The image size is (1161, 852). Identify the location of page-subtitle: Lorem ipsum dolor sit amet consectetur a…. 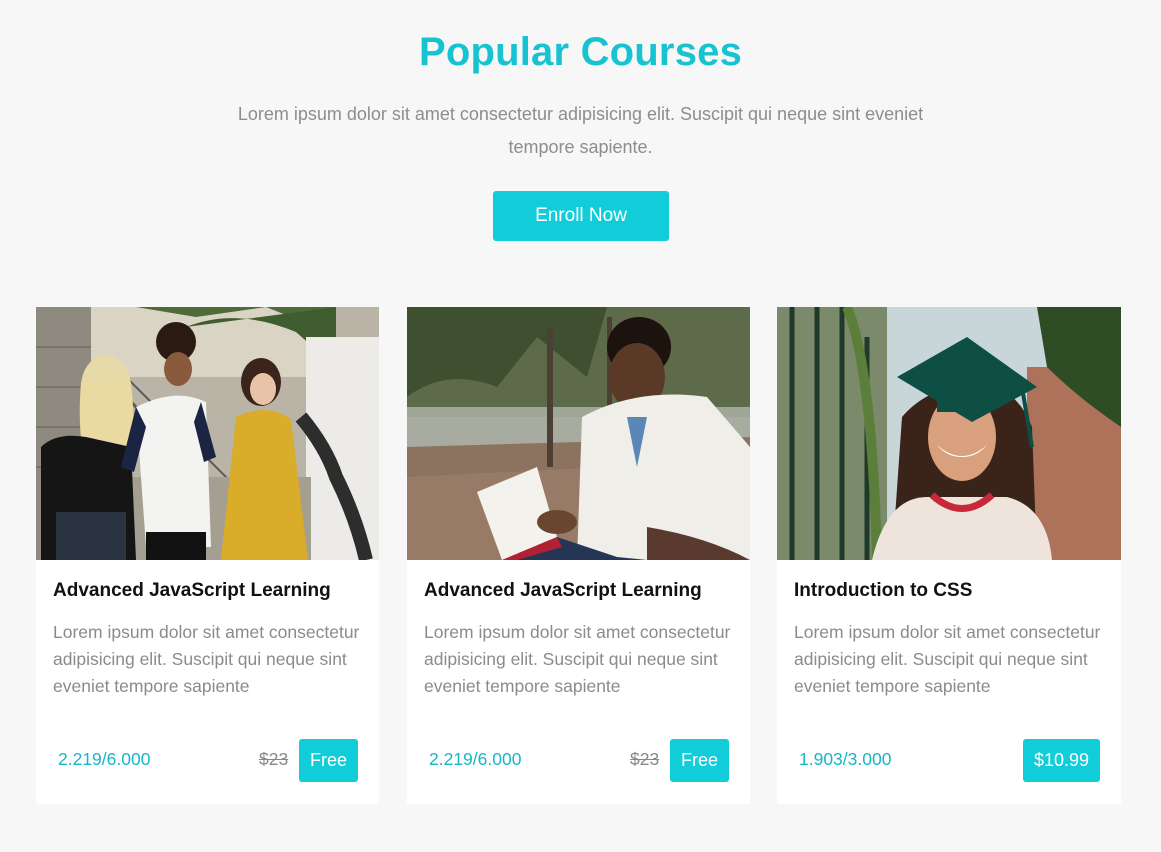
(580, 130).